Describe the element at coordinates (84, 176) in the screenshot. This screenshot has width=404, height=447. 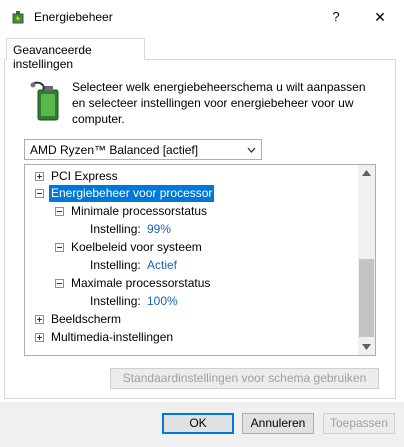
I see `tree-label: PCI Express` at that location.